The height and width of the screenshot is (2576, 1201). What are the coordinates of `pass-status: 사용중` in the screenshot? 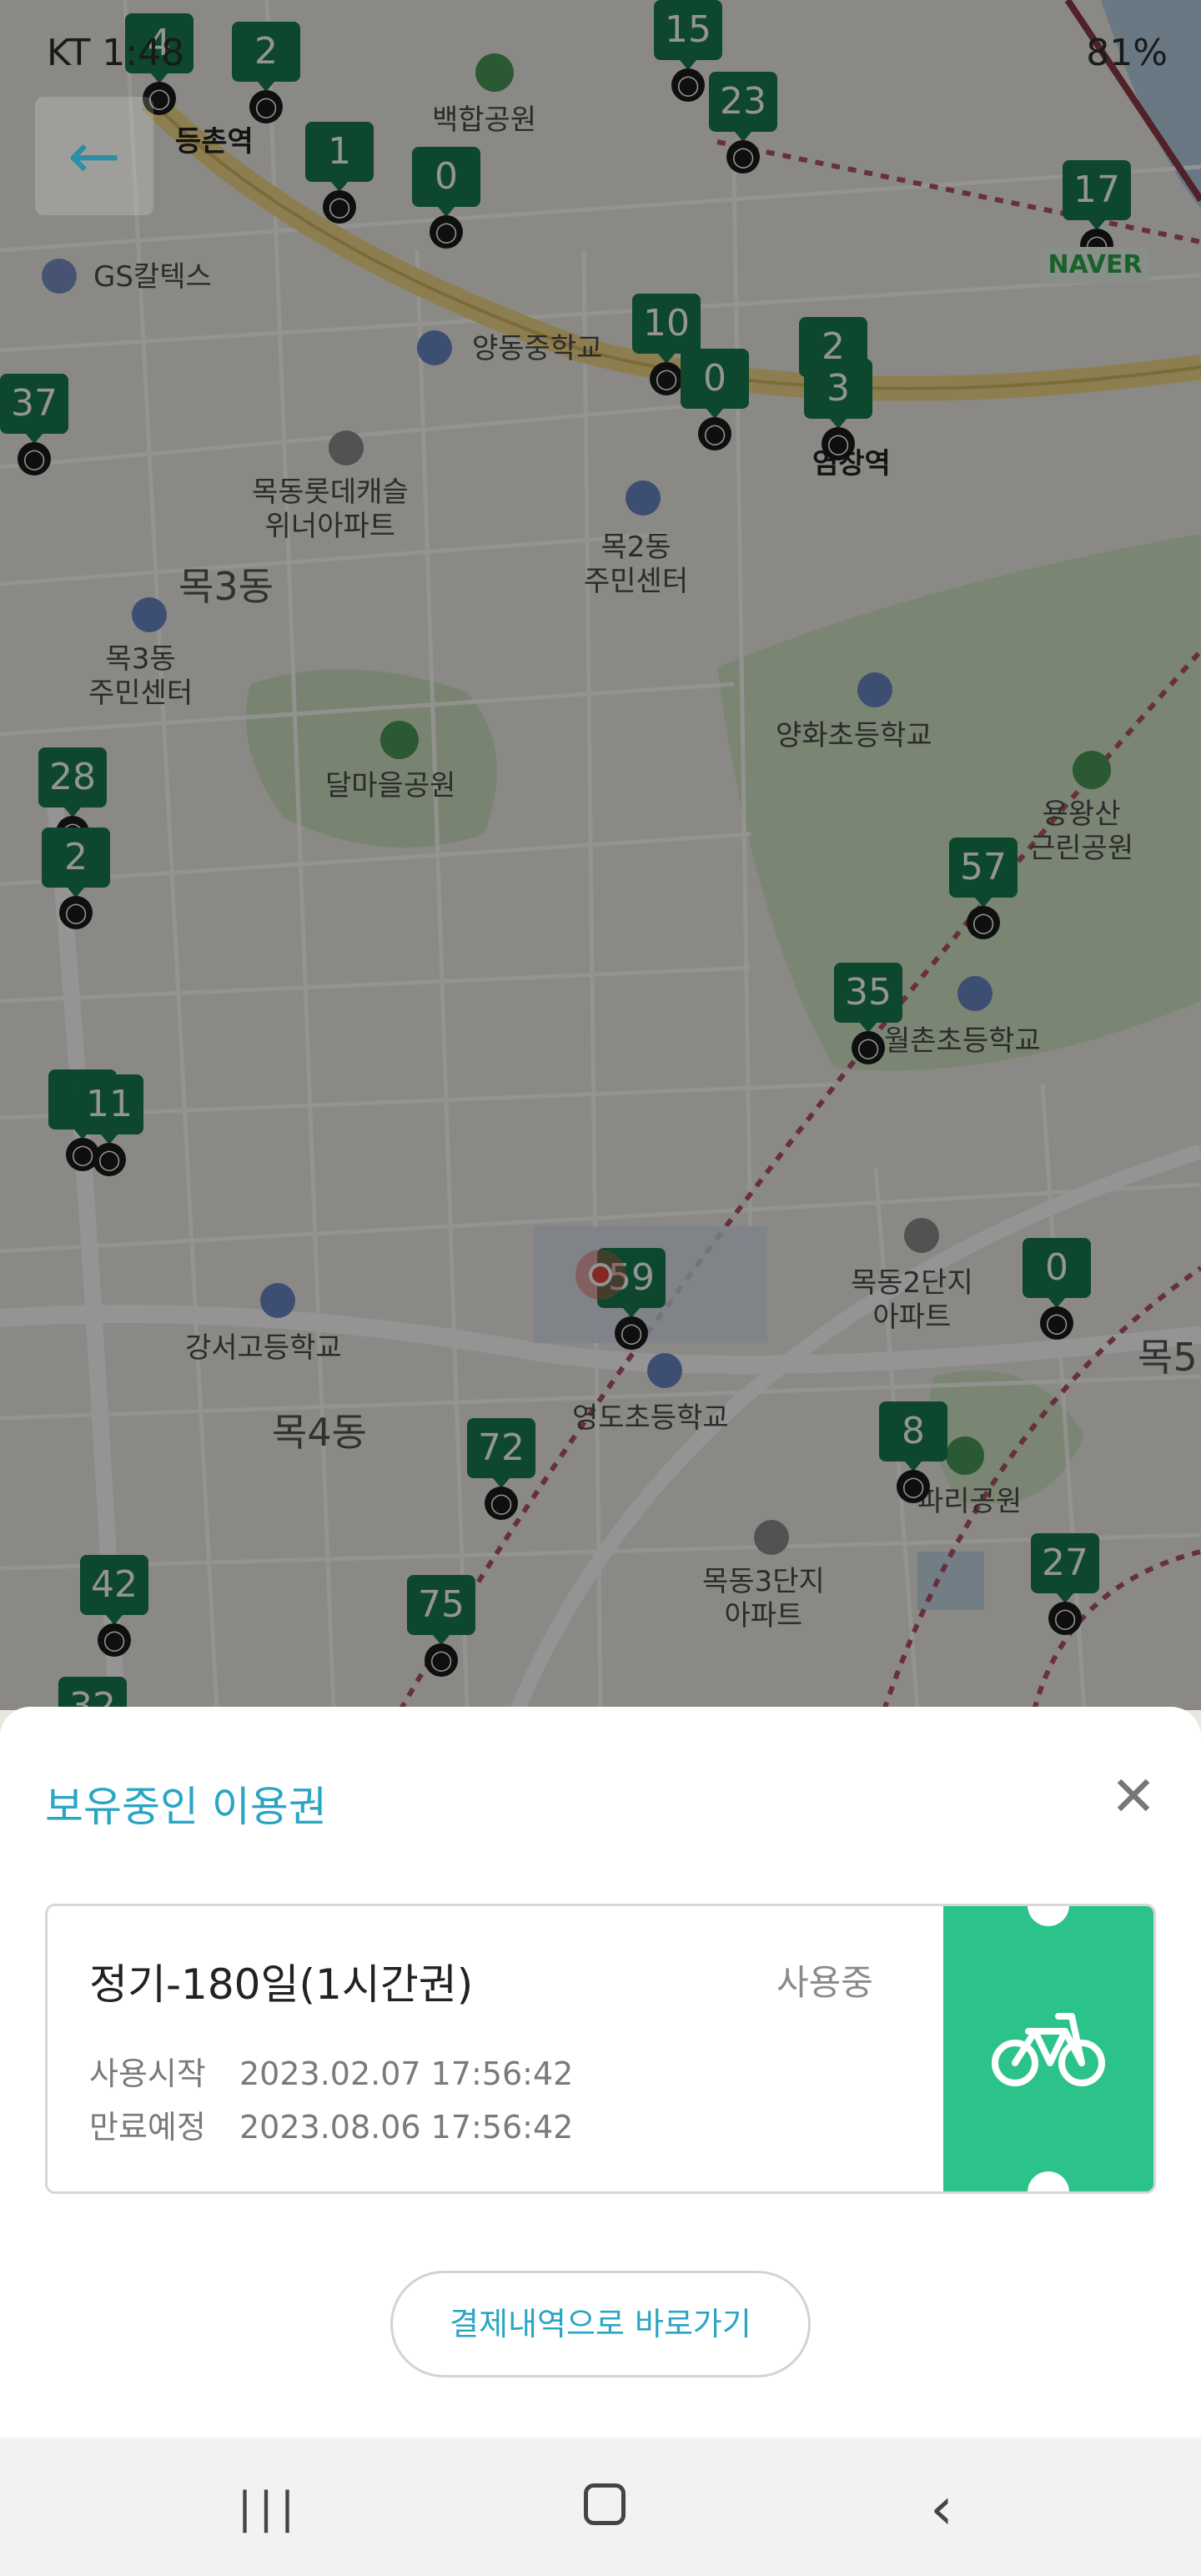 It's located at (825, 1982).